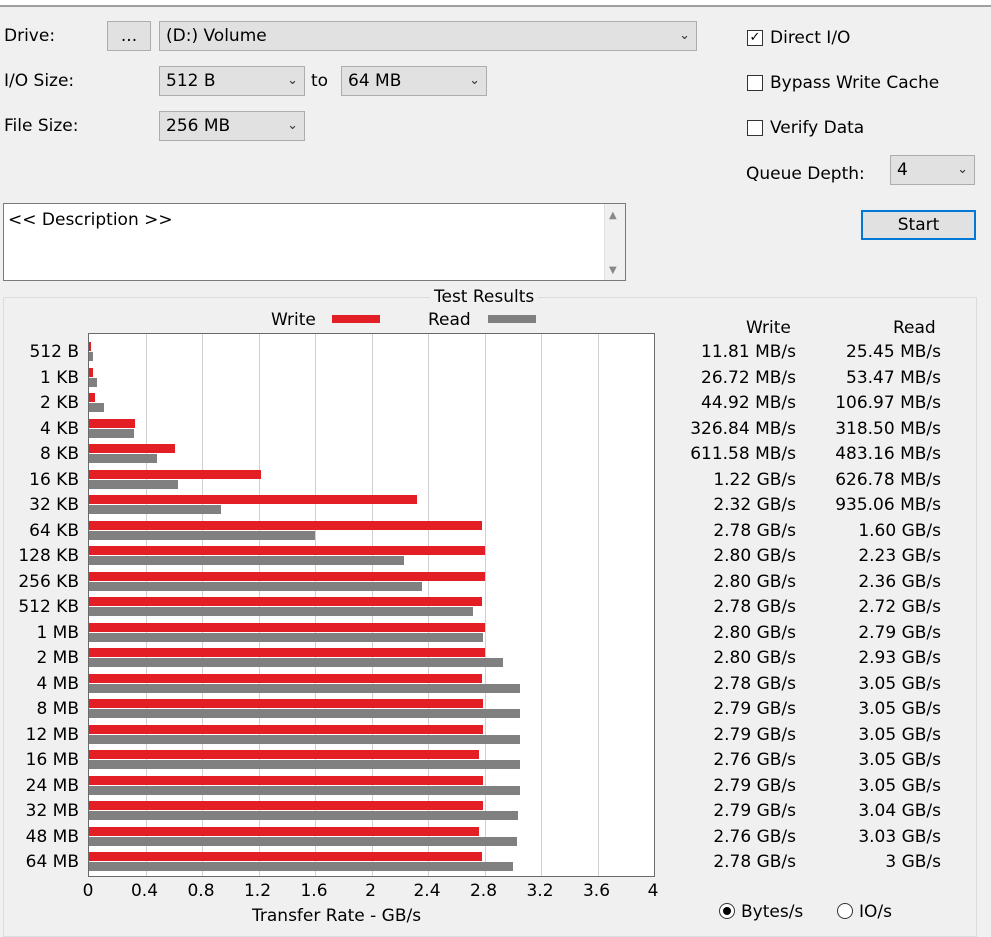 The width and height of the screenshot is (991, 937). What do you see at coordinates (914, 328) in the screenshot?
I see `read-column-header: Read` at bounding box center [914, 328].